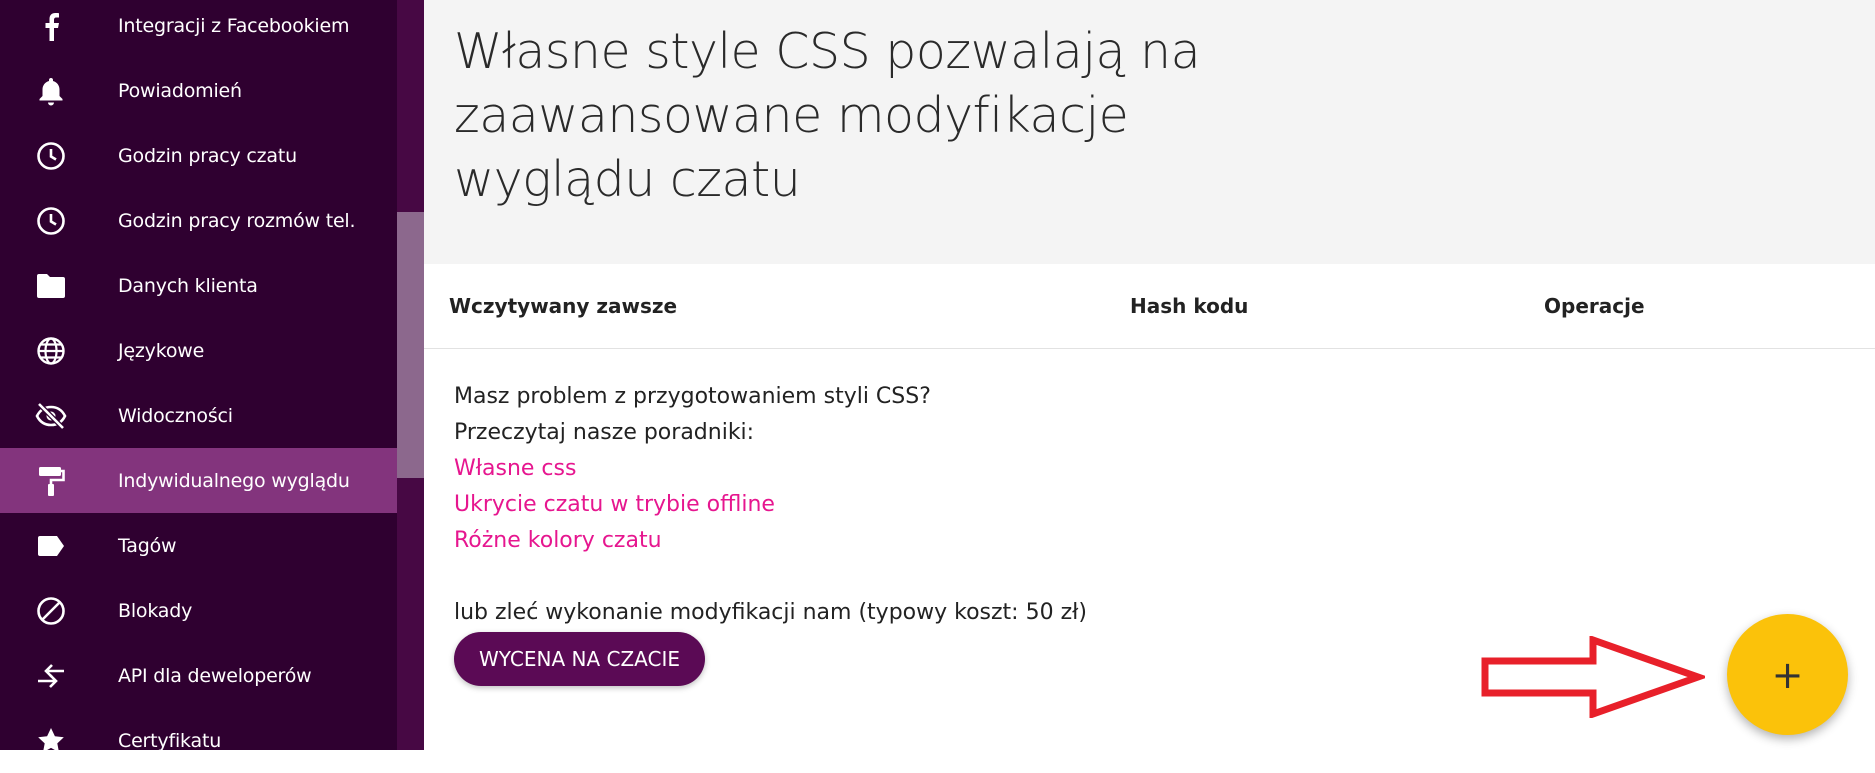 This screenshot has height=773, width=1875. I want to click on paint-roller-icon, so click(51, 481).